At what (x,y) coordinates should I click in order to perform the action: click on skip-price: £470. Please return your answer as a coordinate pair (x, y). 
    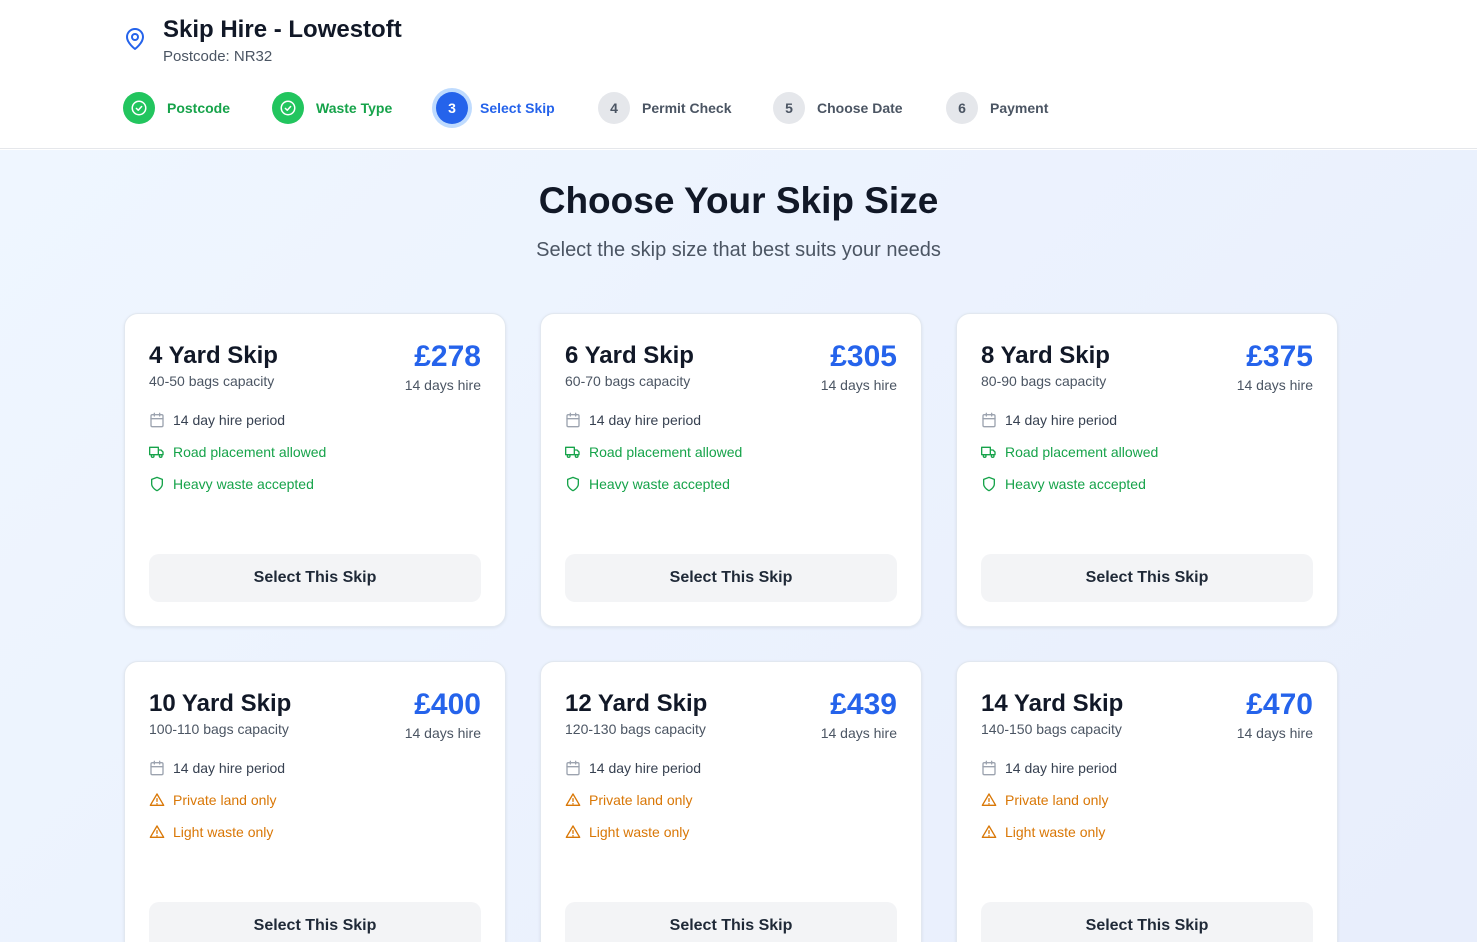
    Looking at the image, I should click on (1279, 704).